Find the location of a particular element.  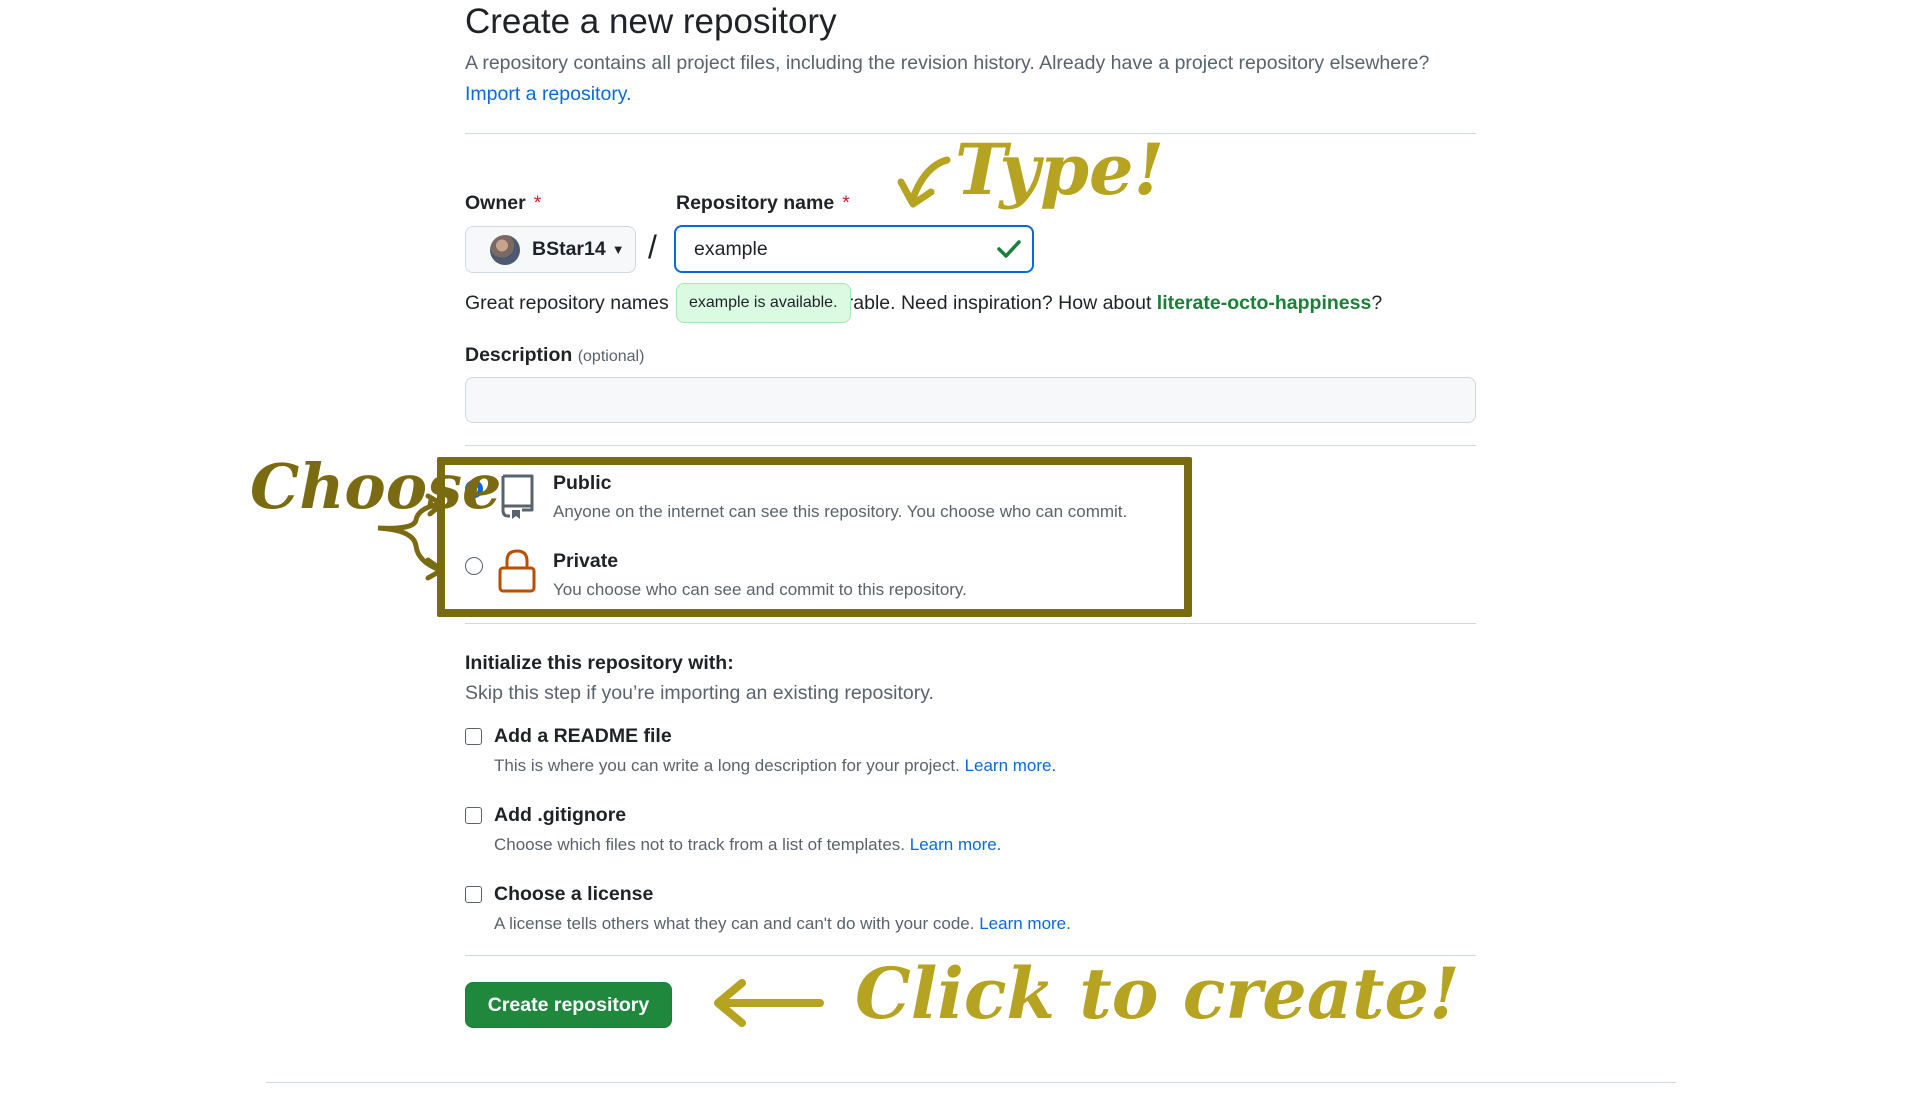

optional-hint: (optional) is located at coordinates (611, 356).